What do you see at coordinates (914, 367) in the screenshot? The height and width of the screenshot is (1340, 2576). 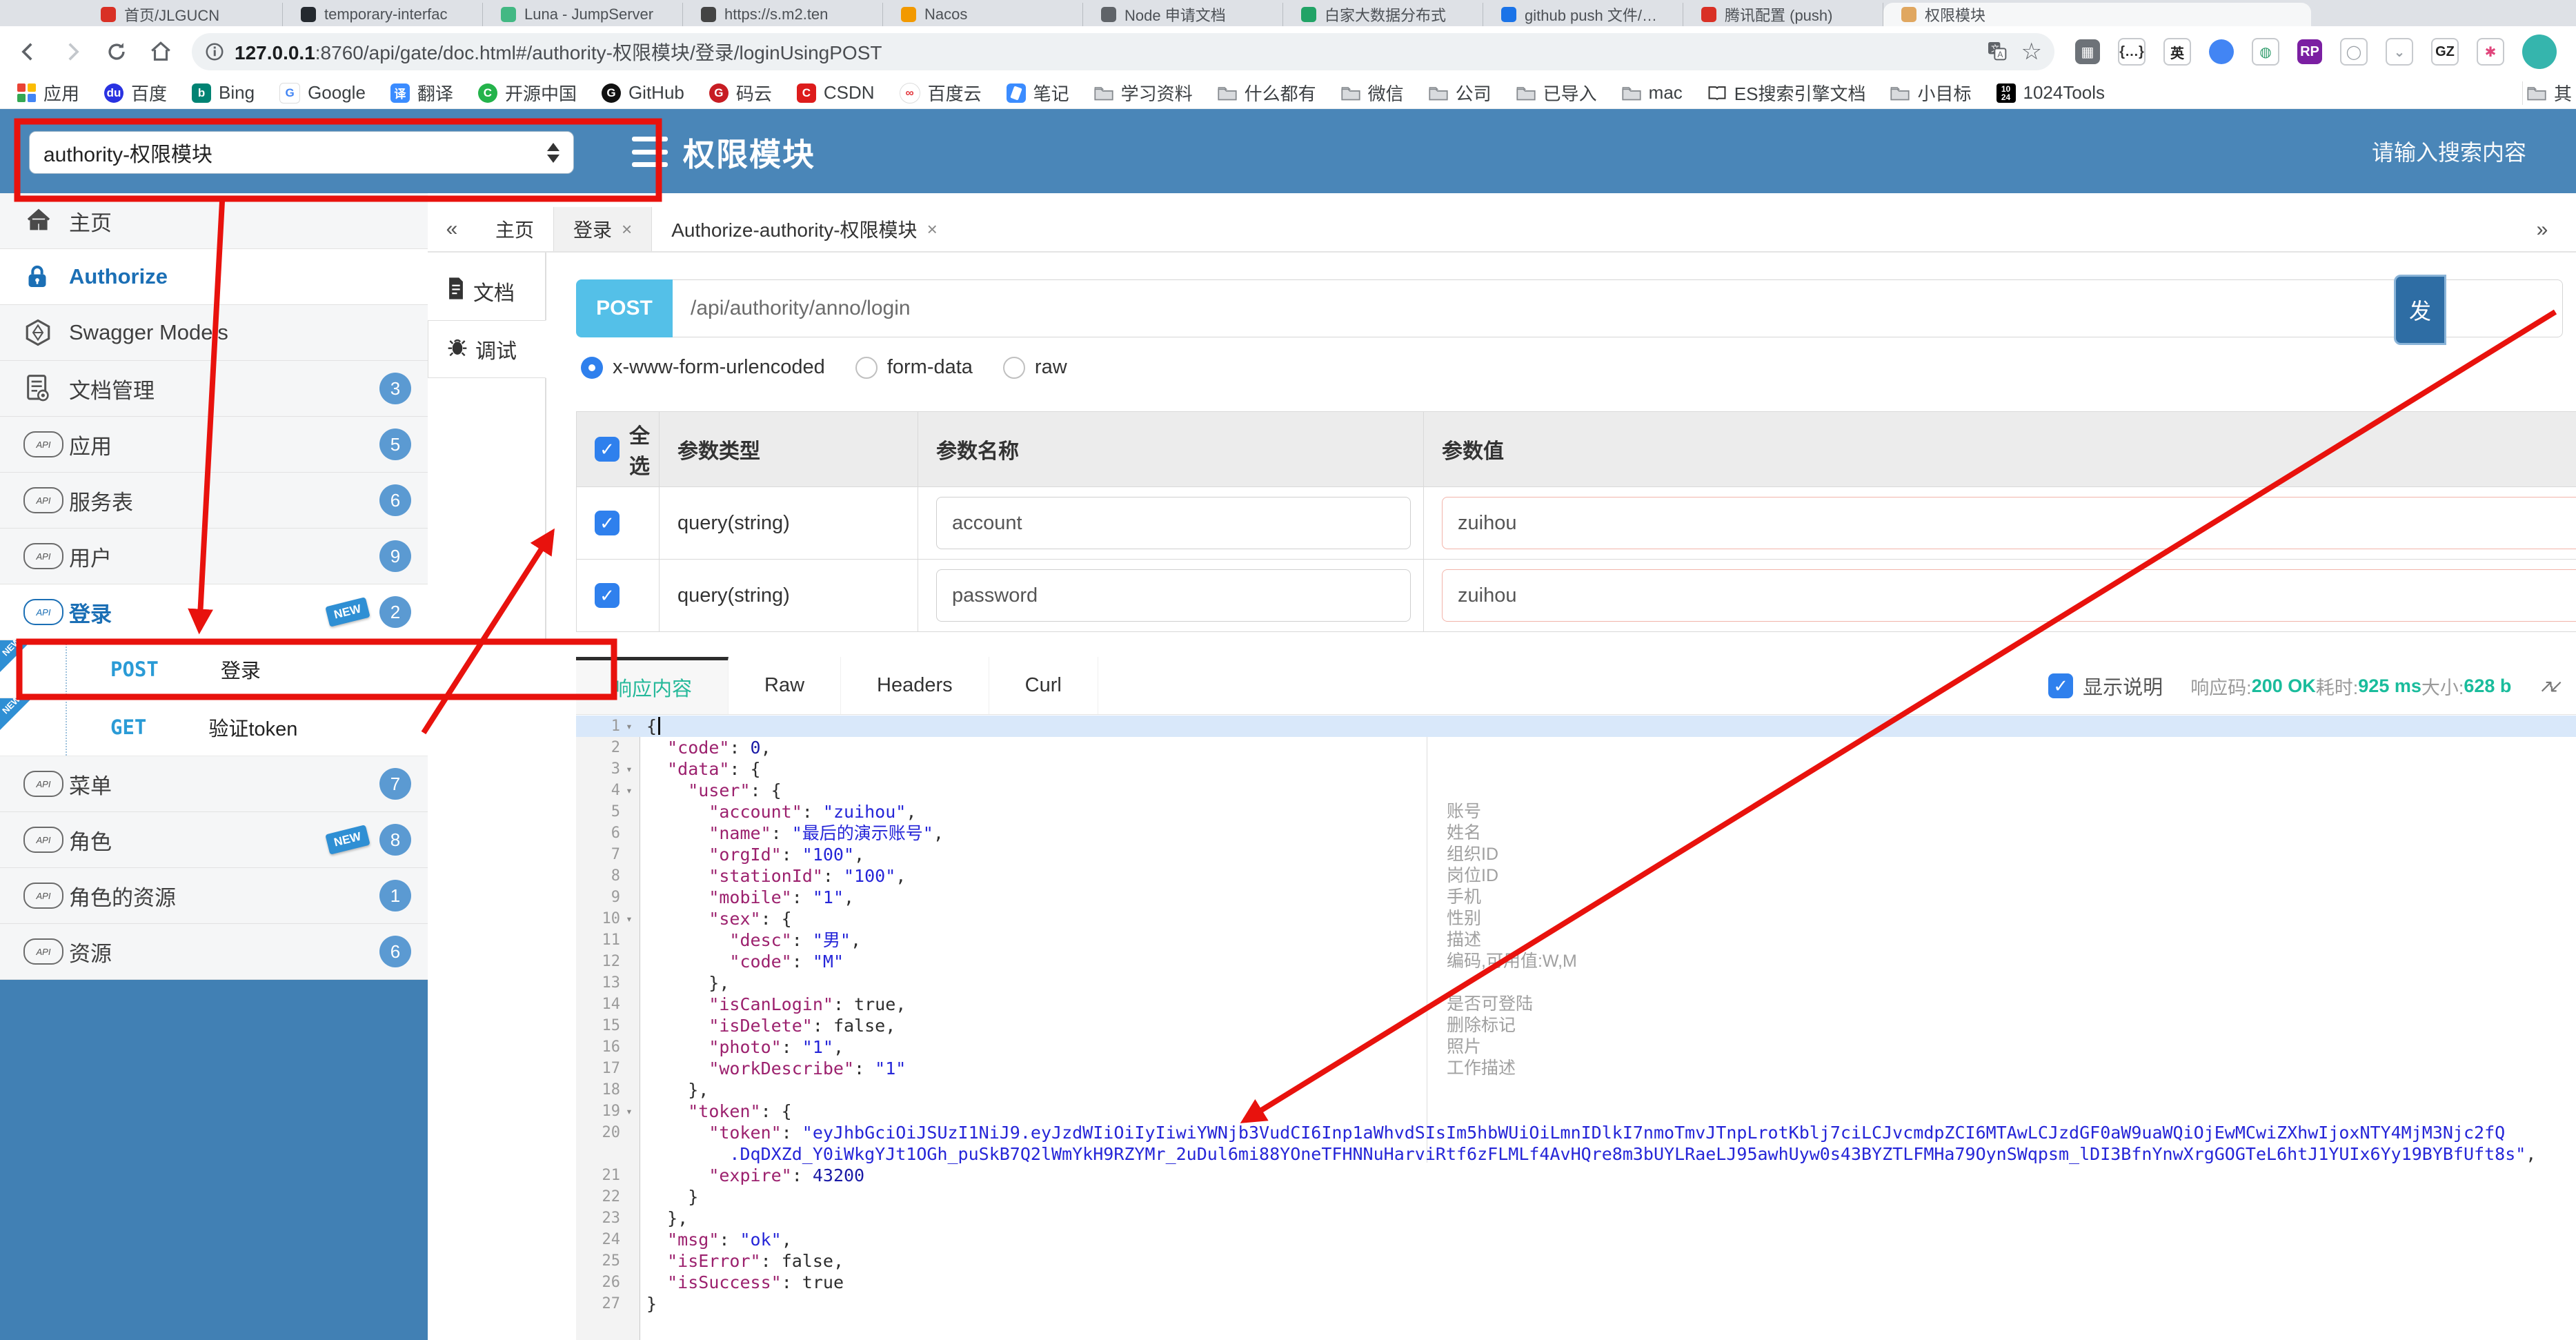 I see `body-type-radio: form-data` at bounding box center [914, 367].